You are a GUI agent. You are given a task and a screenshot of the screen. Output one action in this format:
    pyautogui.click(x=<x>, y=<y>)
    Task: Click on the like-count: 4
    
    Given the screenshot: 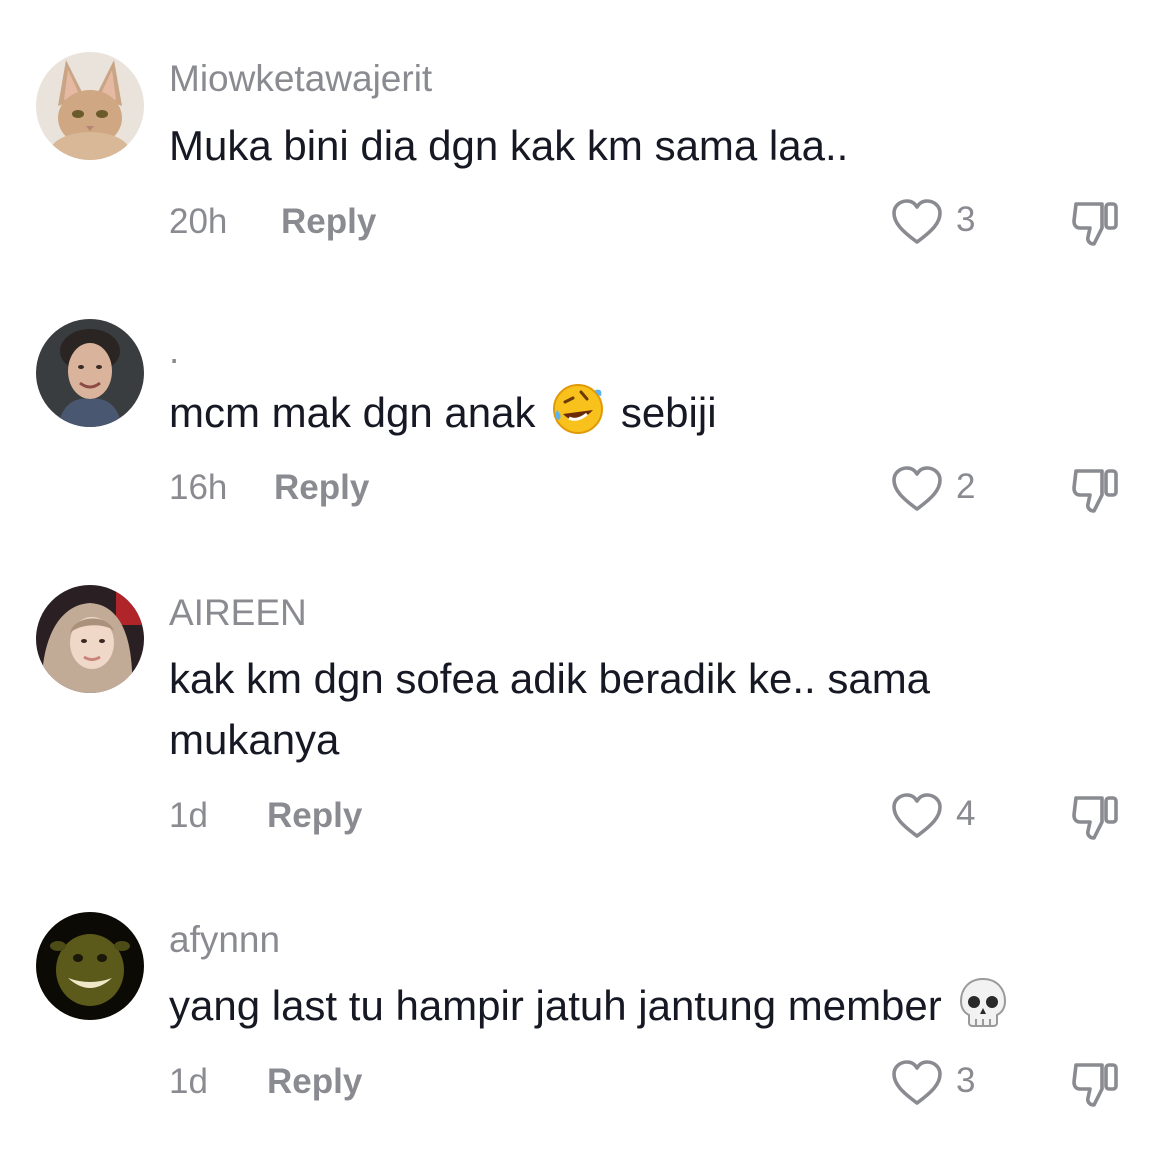 What is the action you would take?
    pyautogui.click(x=966, y=813)
    